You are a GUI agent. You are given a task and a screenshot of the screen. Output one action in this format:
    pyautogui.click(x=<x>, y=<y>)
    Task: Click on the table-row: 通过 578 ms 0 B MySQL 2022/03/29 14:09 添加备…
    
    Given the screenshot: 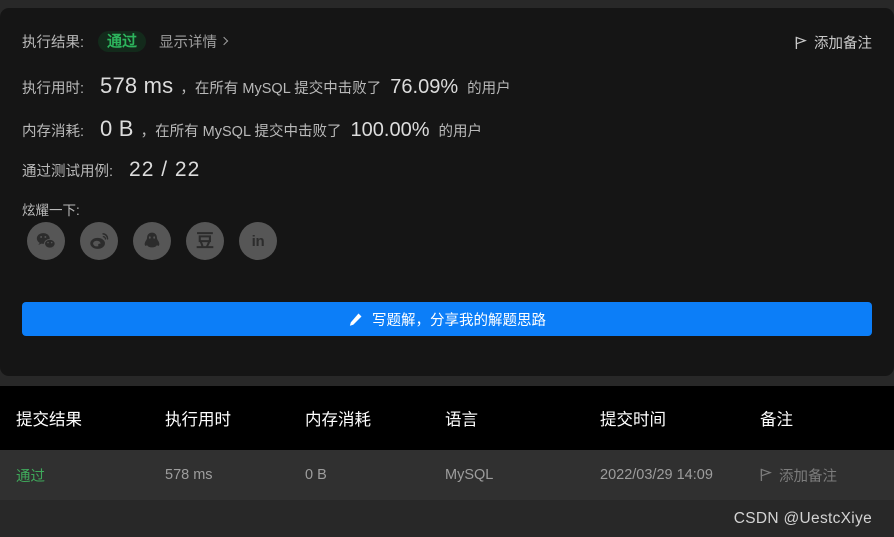 What is the action you would take?
    pyautogui.click(x=447, y=475)
    